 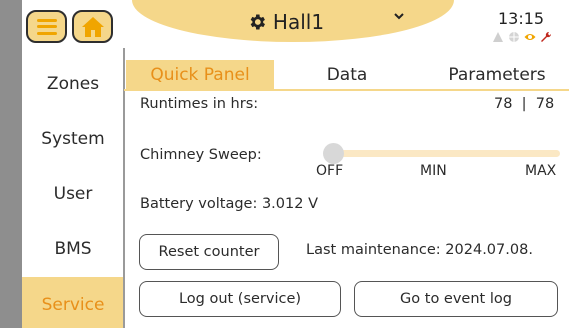 I want to click on sidebar-item-label: Zones, so click(x=73, y=84).